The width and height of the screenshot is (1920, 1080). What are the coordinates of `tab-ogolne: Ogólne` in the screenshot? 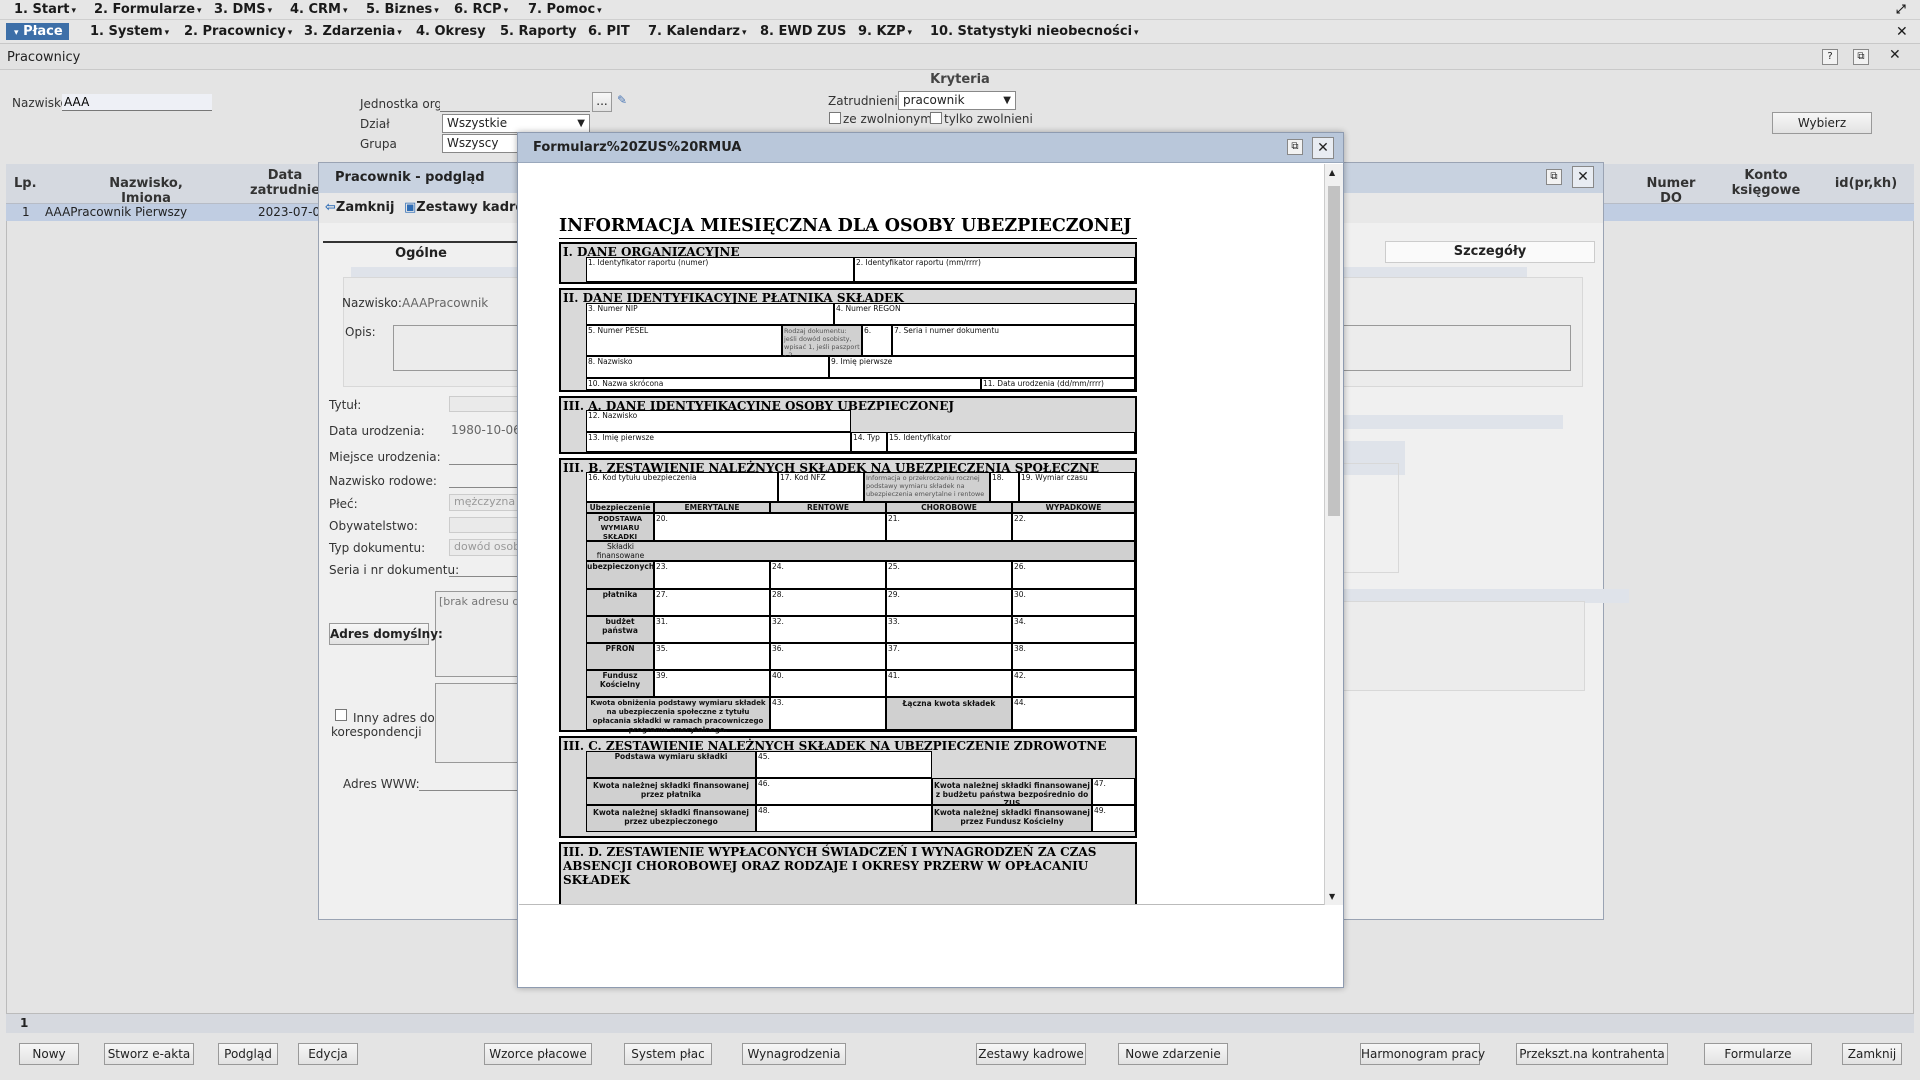 It's located at (421, 255).